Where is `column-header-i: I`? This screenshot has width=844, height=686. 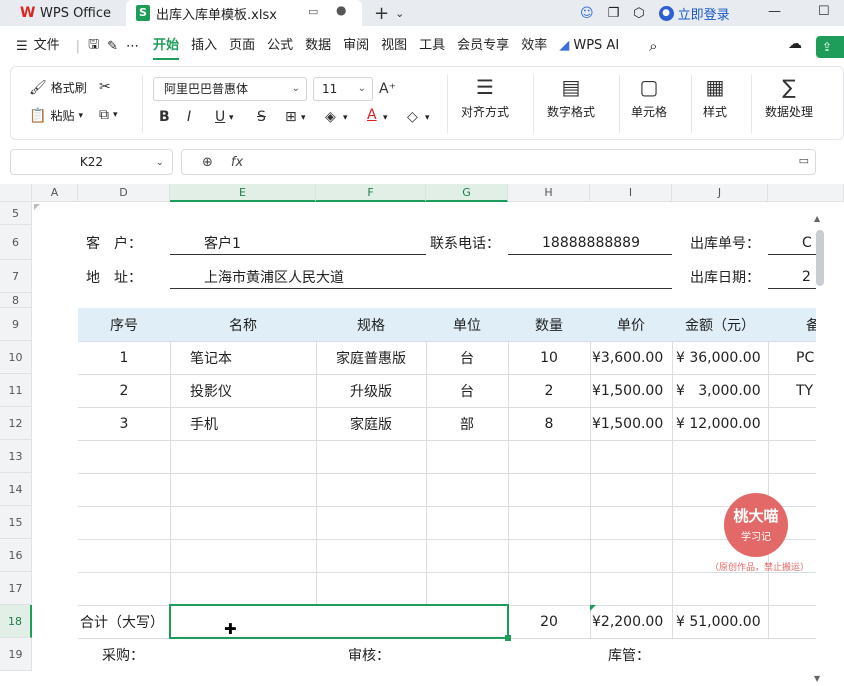 column-header-i: I is located at coordinates (631, 193).